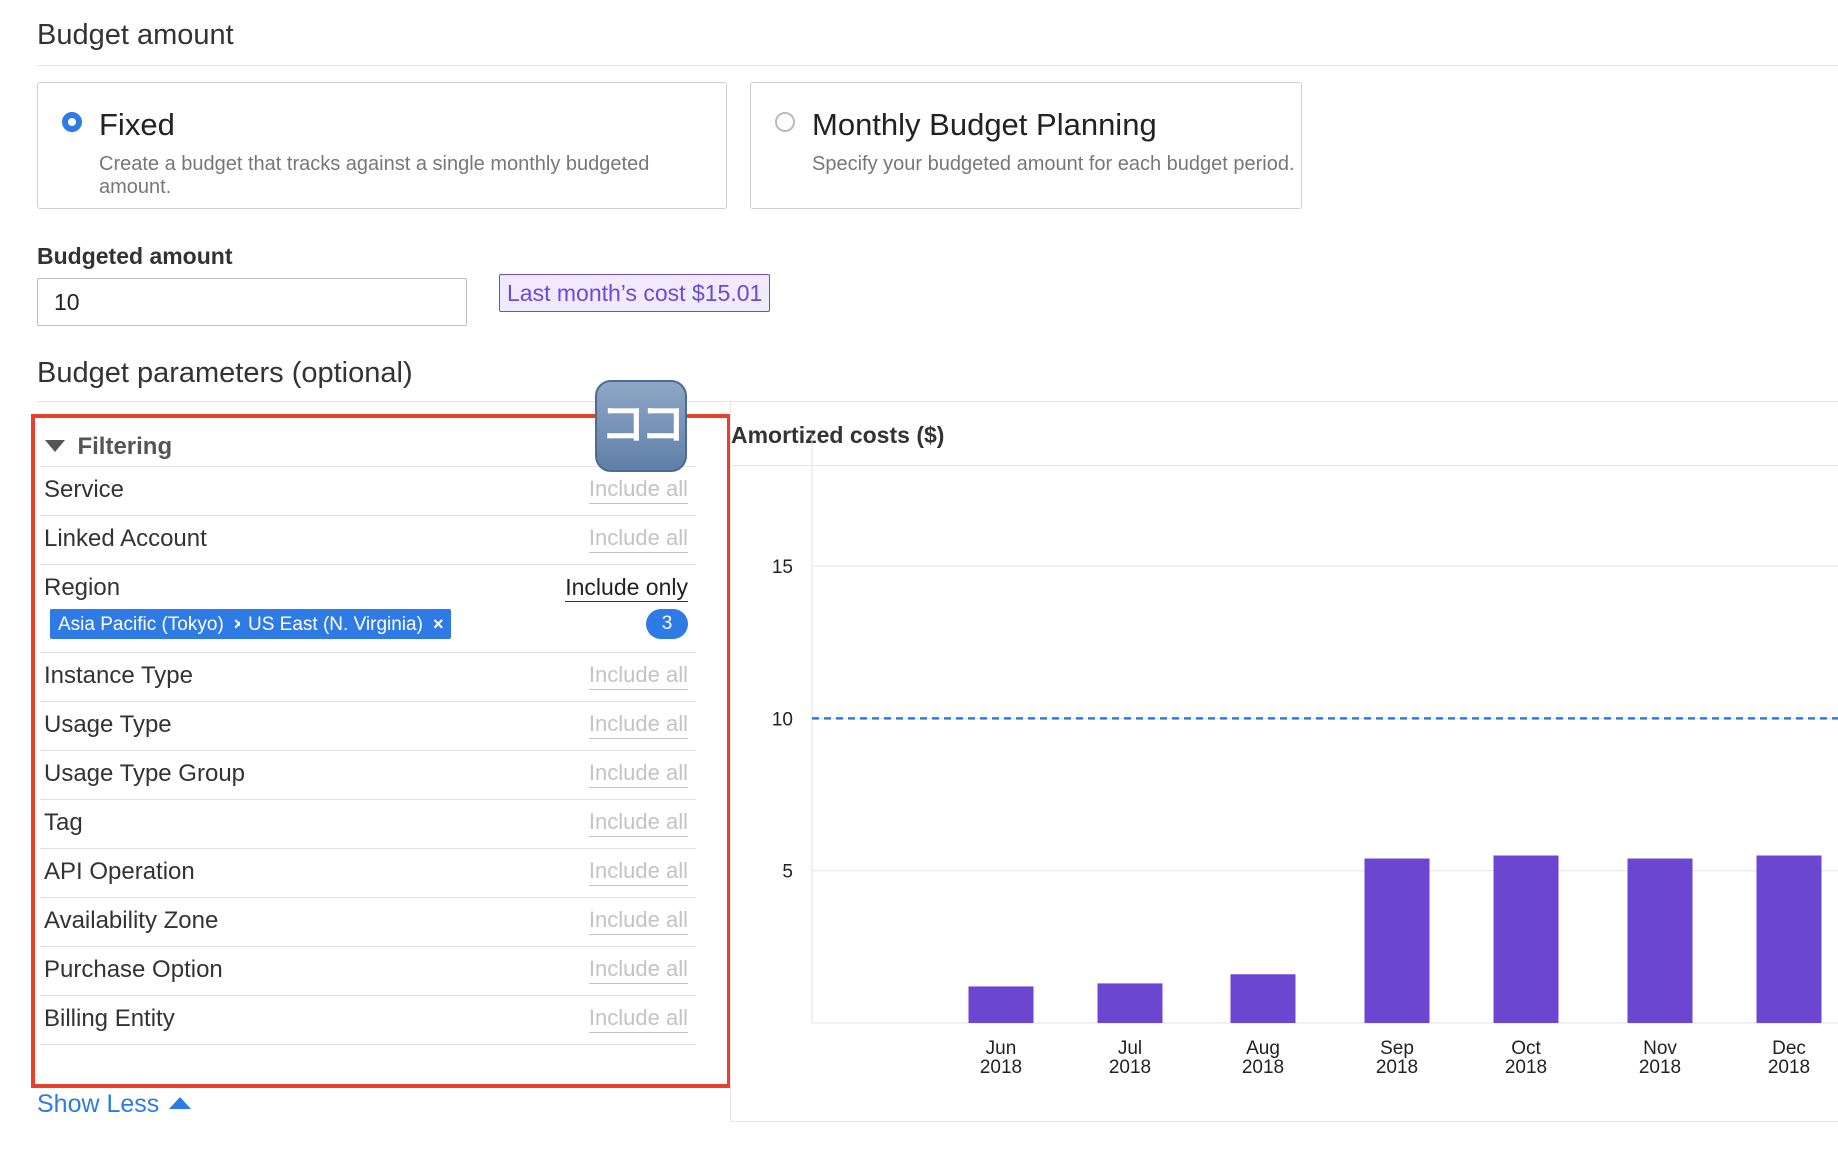 The width and height of the screenshot is (1838, 1160). Describe the element at coordinates (782, 719) in the screenshot. I see `y-tick-label: 10` at that location.